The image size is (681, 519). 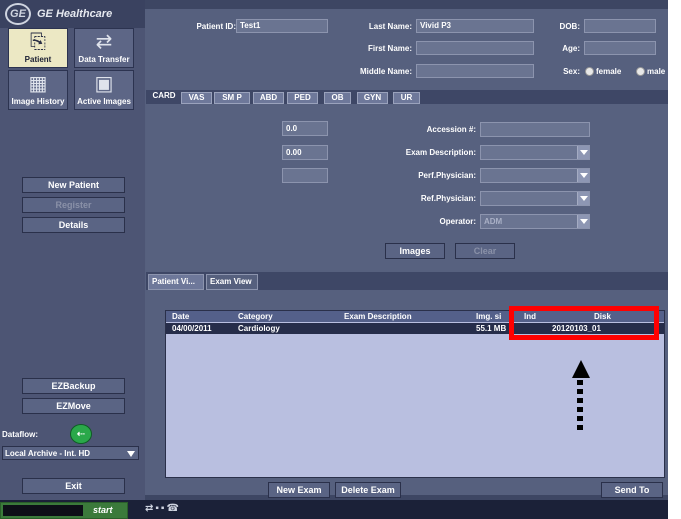 What do you see at coordinates (103, 510) in the screenshot?
I see `start-label: start` at bounding box center [103, 510].